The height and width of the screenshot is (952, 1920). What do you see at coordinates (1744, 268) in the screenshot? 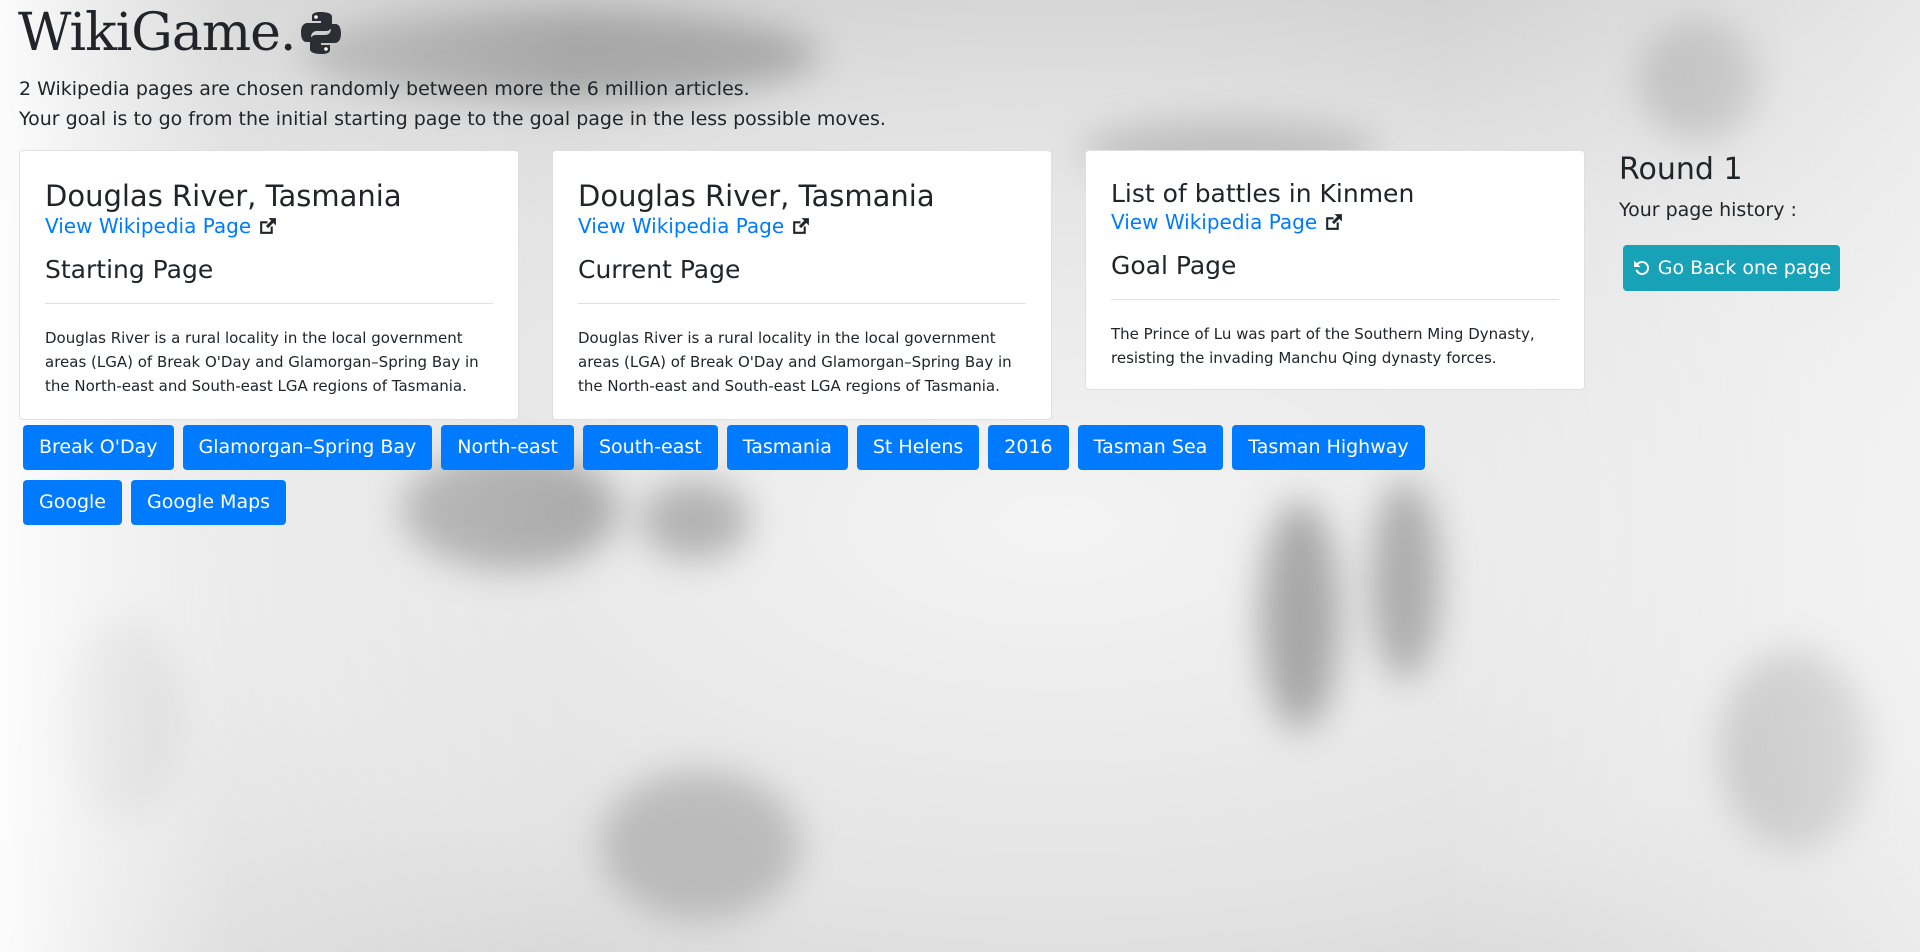
I see `go-back-label: Go Back one page` at bounding box center [1744, 268].